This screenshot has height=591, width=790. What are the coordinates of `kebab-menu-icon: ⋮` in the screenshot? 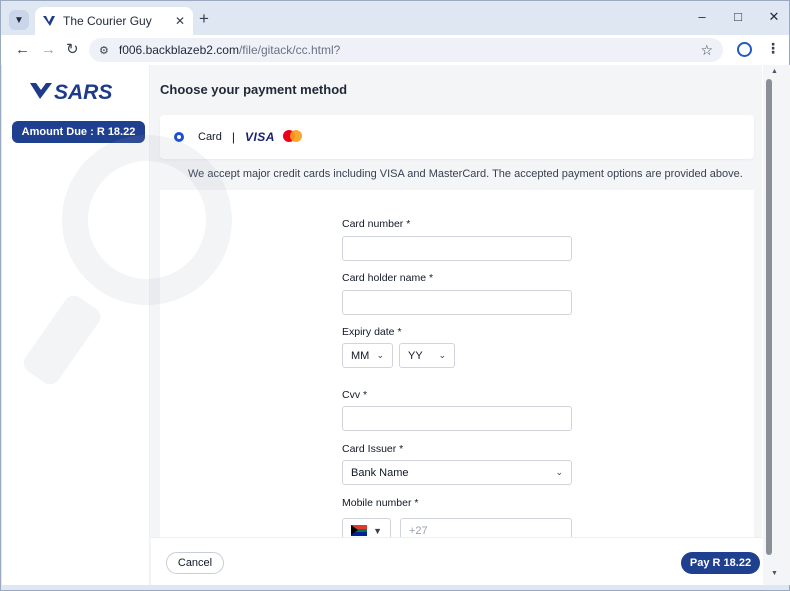 It's located at (773, 48).